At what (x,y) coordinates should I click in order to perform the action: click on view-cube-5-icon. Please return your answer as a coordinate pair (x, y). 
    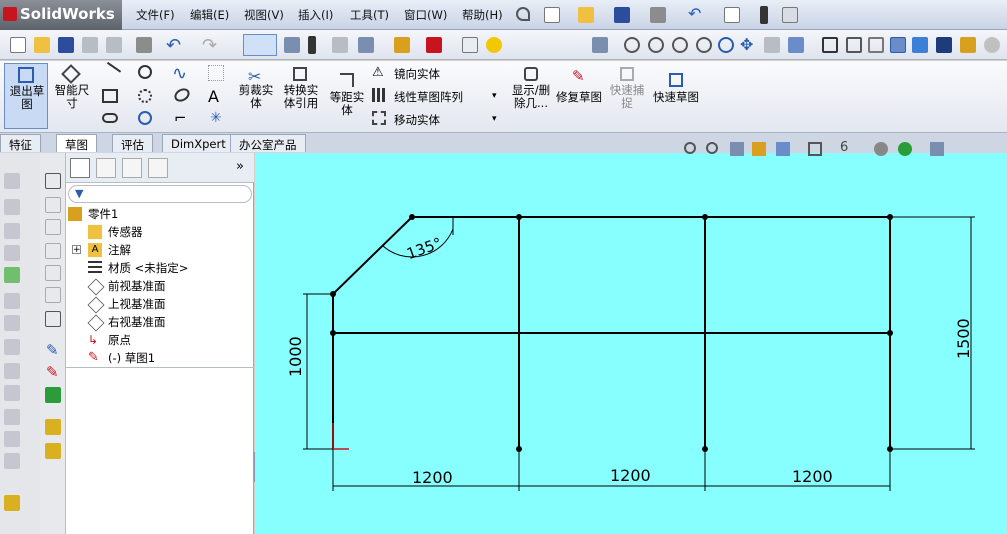
    Looking at the image, I should click on (53, 273).